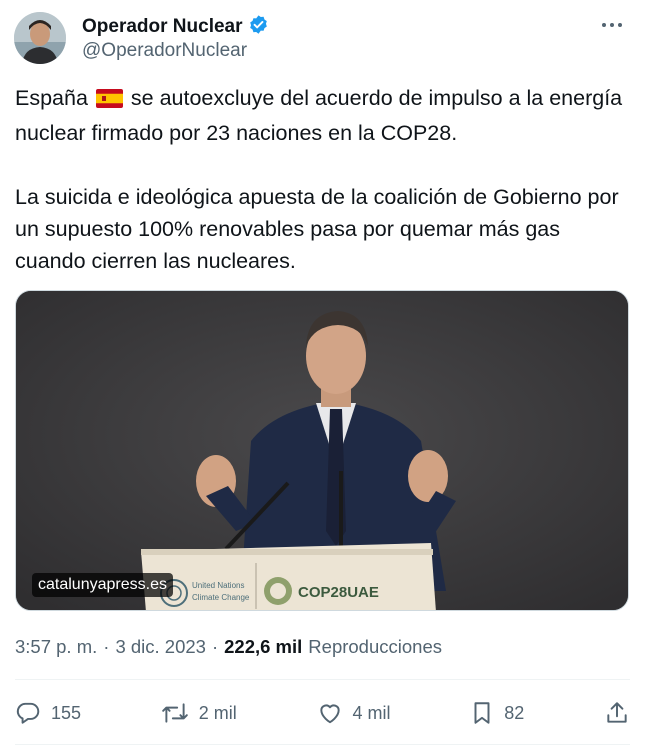 This screenshot has width=645, height=756. I want to click on like-icon, so click(330, 713).